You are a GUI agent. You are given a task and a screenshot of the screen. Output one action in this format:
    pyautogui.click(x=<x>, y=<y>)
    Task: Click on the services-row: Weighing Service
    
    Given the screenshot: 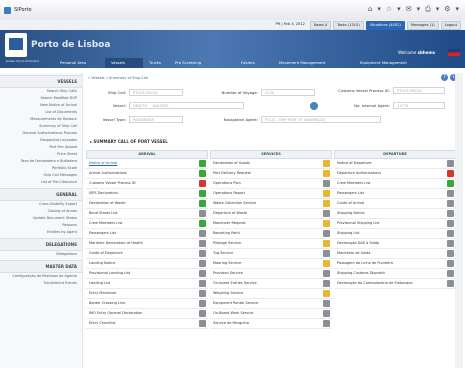 What is the action you would take?
    pyautogui.click(x=271, y=294)
    